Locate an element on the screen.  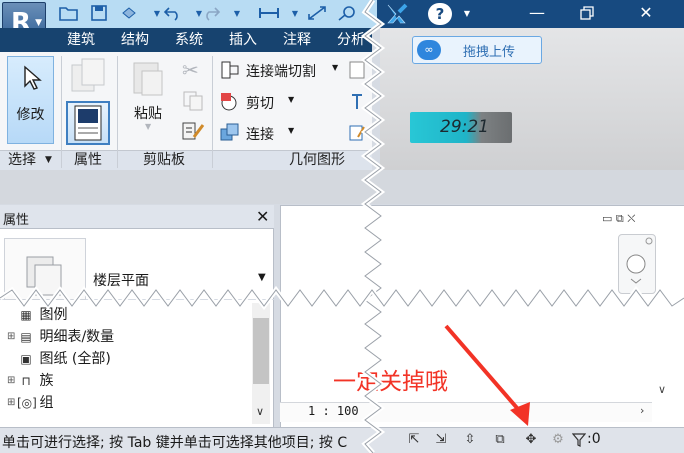
upload-label: 拖拽上传 is located at coordinates (489, 52).